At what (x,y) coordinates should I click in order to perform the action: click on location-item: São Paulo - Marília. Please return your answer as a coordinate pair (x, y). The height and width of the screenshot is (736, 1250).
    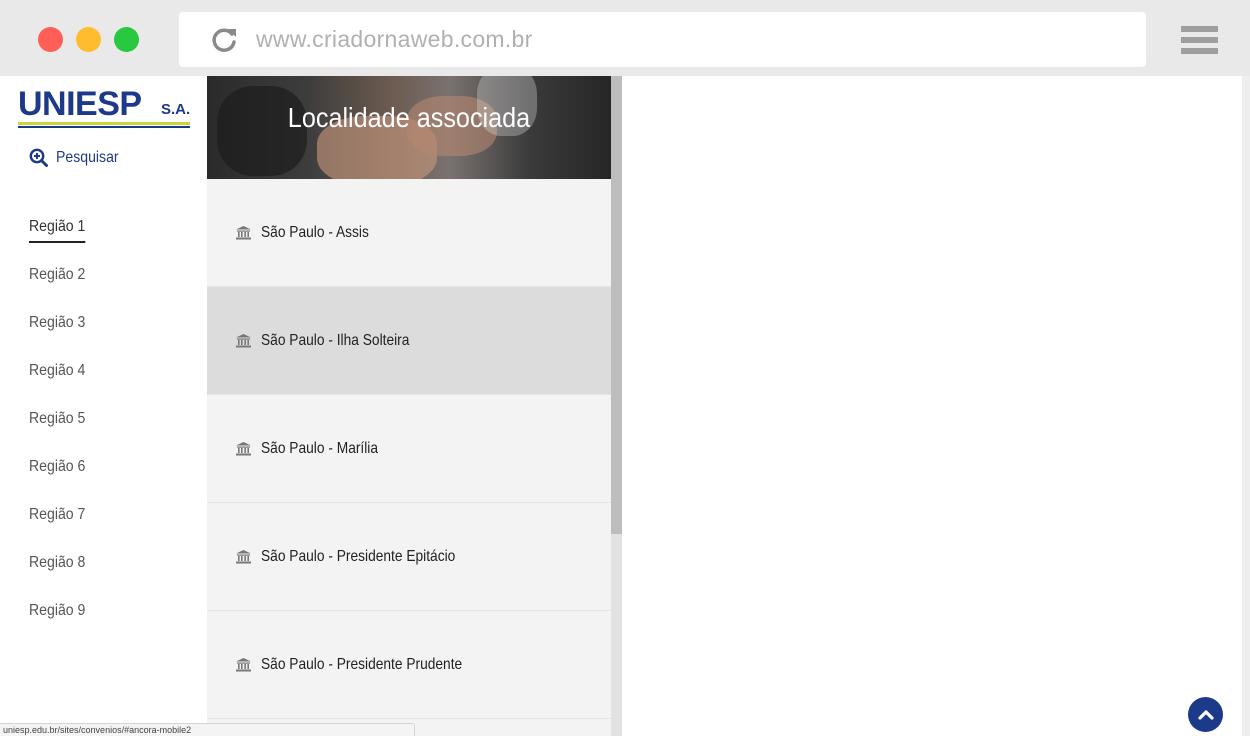
    Looking at the image, I should click on (409, 449).